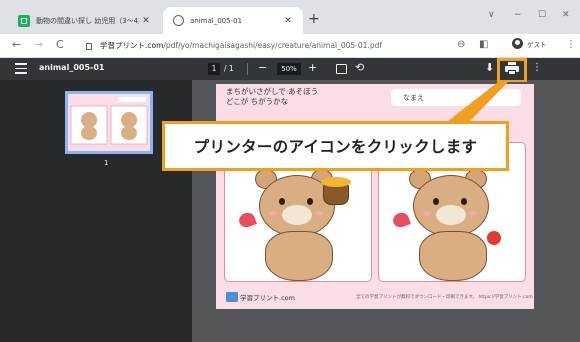 This screenshot has width=580, height=342. Describe the element at coordinates (478, 101) in the screenshot. I see `callout-pointer` at that location.